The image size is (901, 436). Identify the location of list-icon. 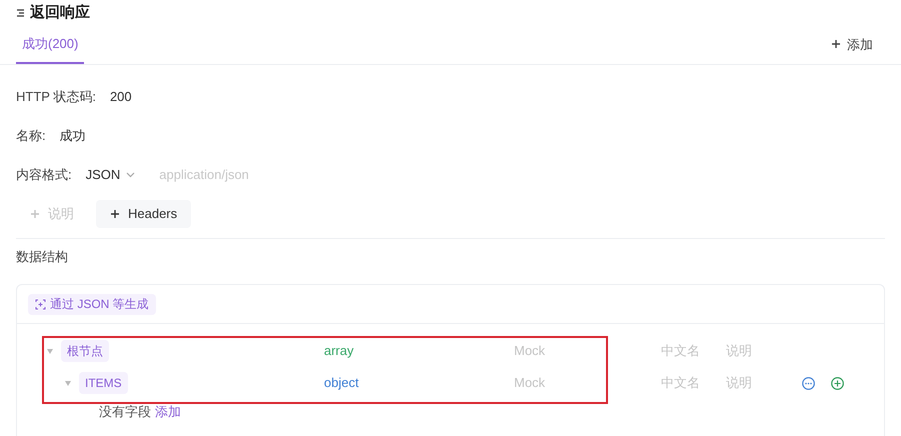
(20, 13).